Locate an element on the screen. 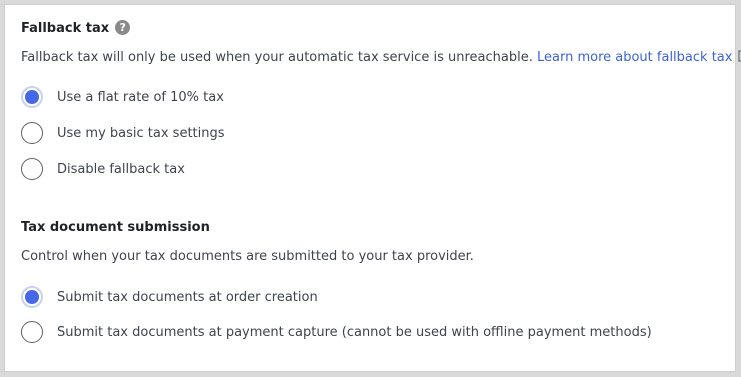 The width and height of the screenshot is (741, 377). radio-button-flat-rate is located at coordinates (32, 97).